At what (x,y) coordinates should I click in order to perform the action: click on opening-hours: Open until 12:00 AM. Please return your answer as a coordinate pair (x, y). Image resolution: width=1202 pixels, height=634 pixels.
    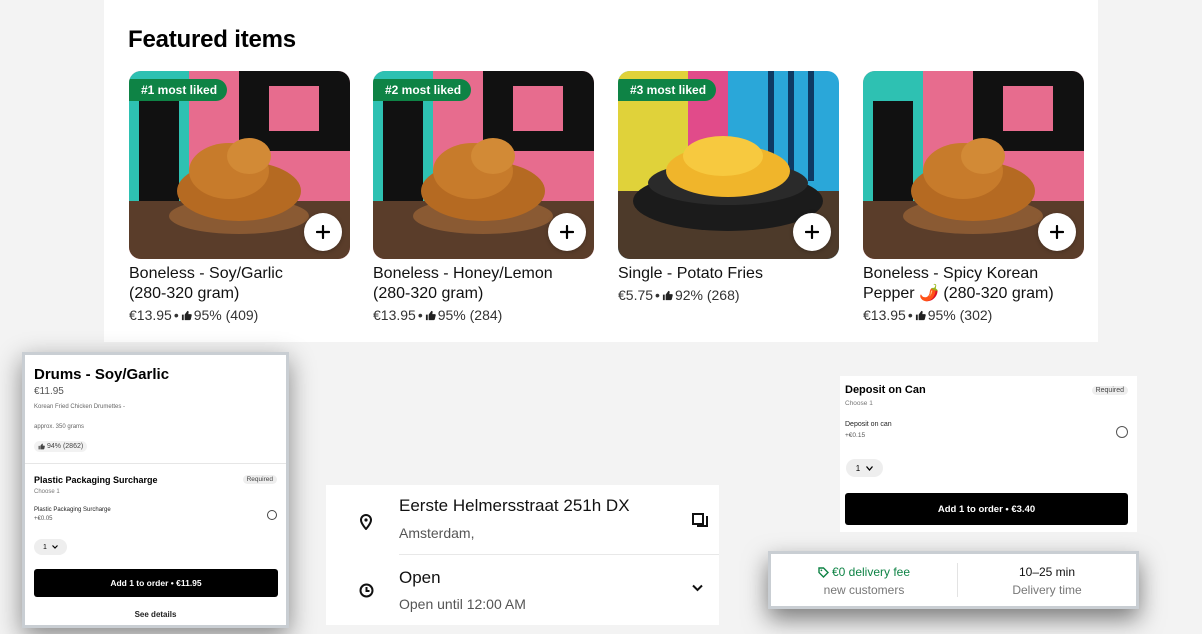
    Looking at the image, I should click on (462, 604).